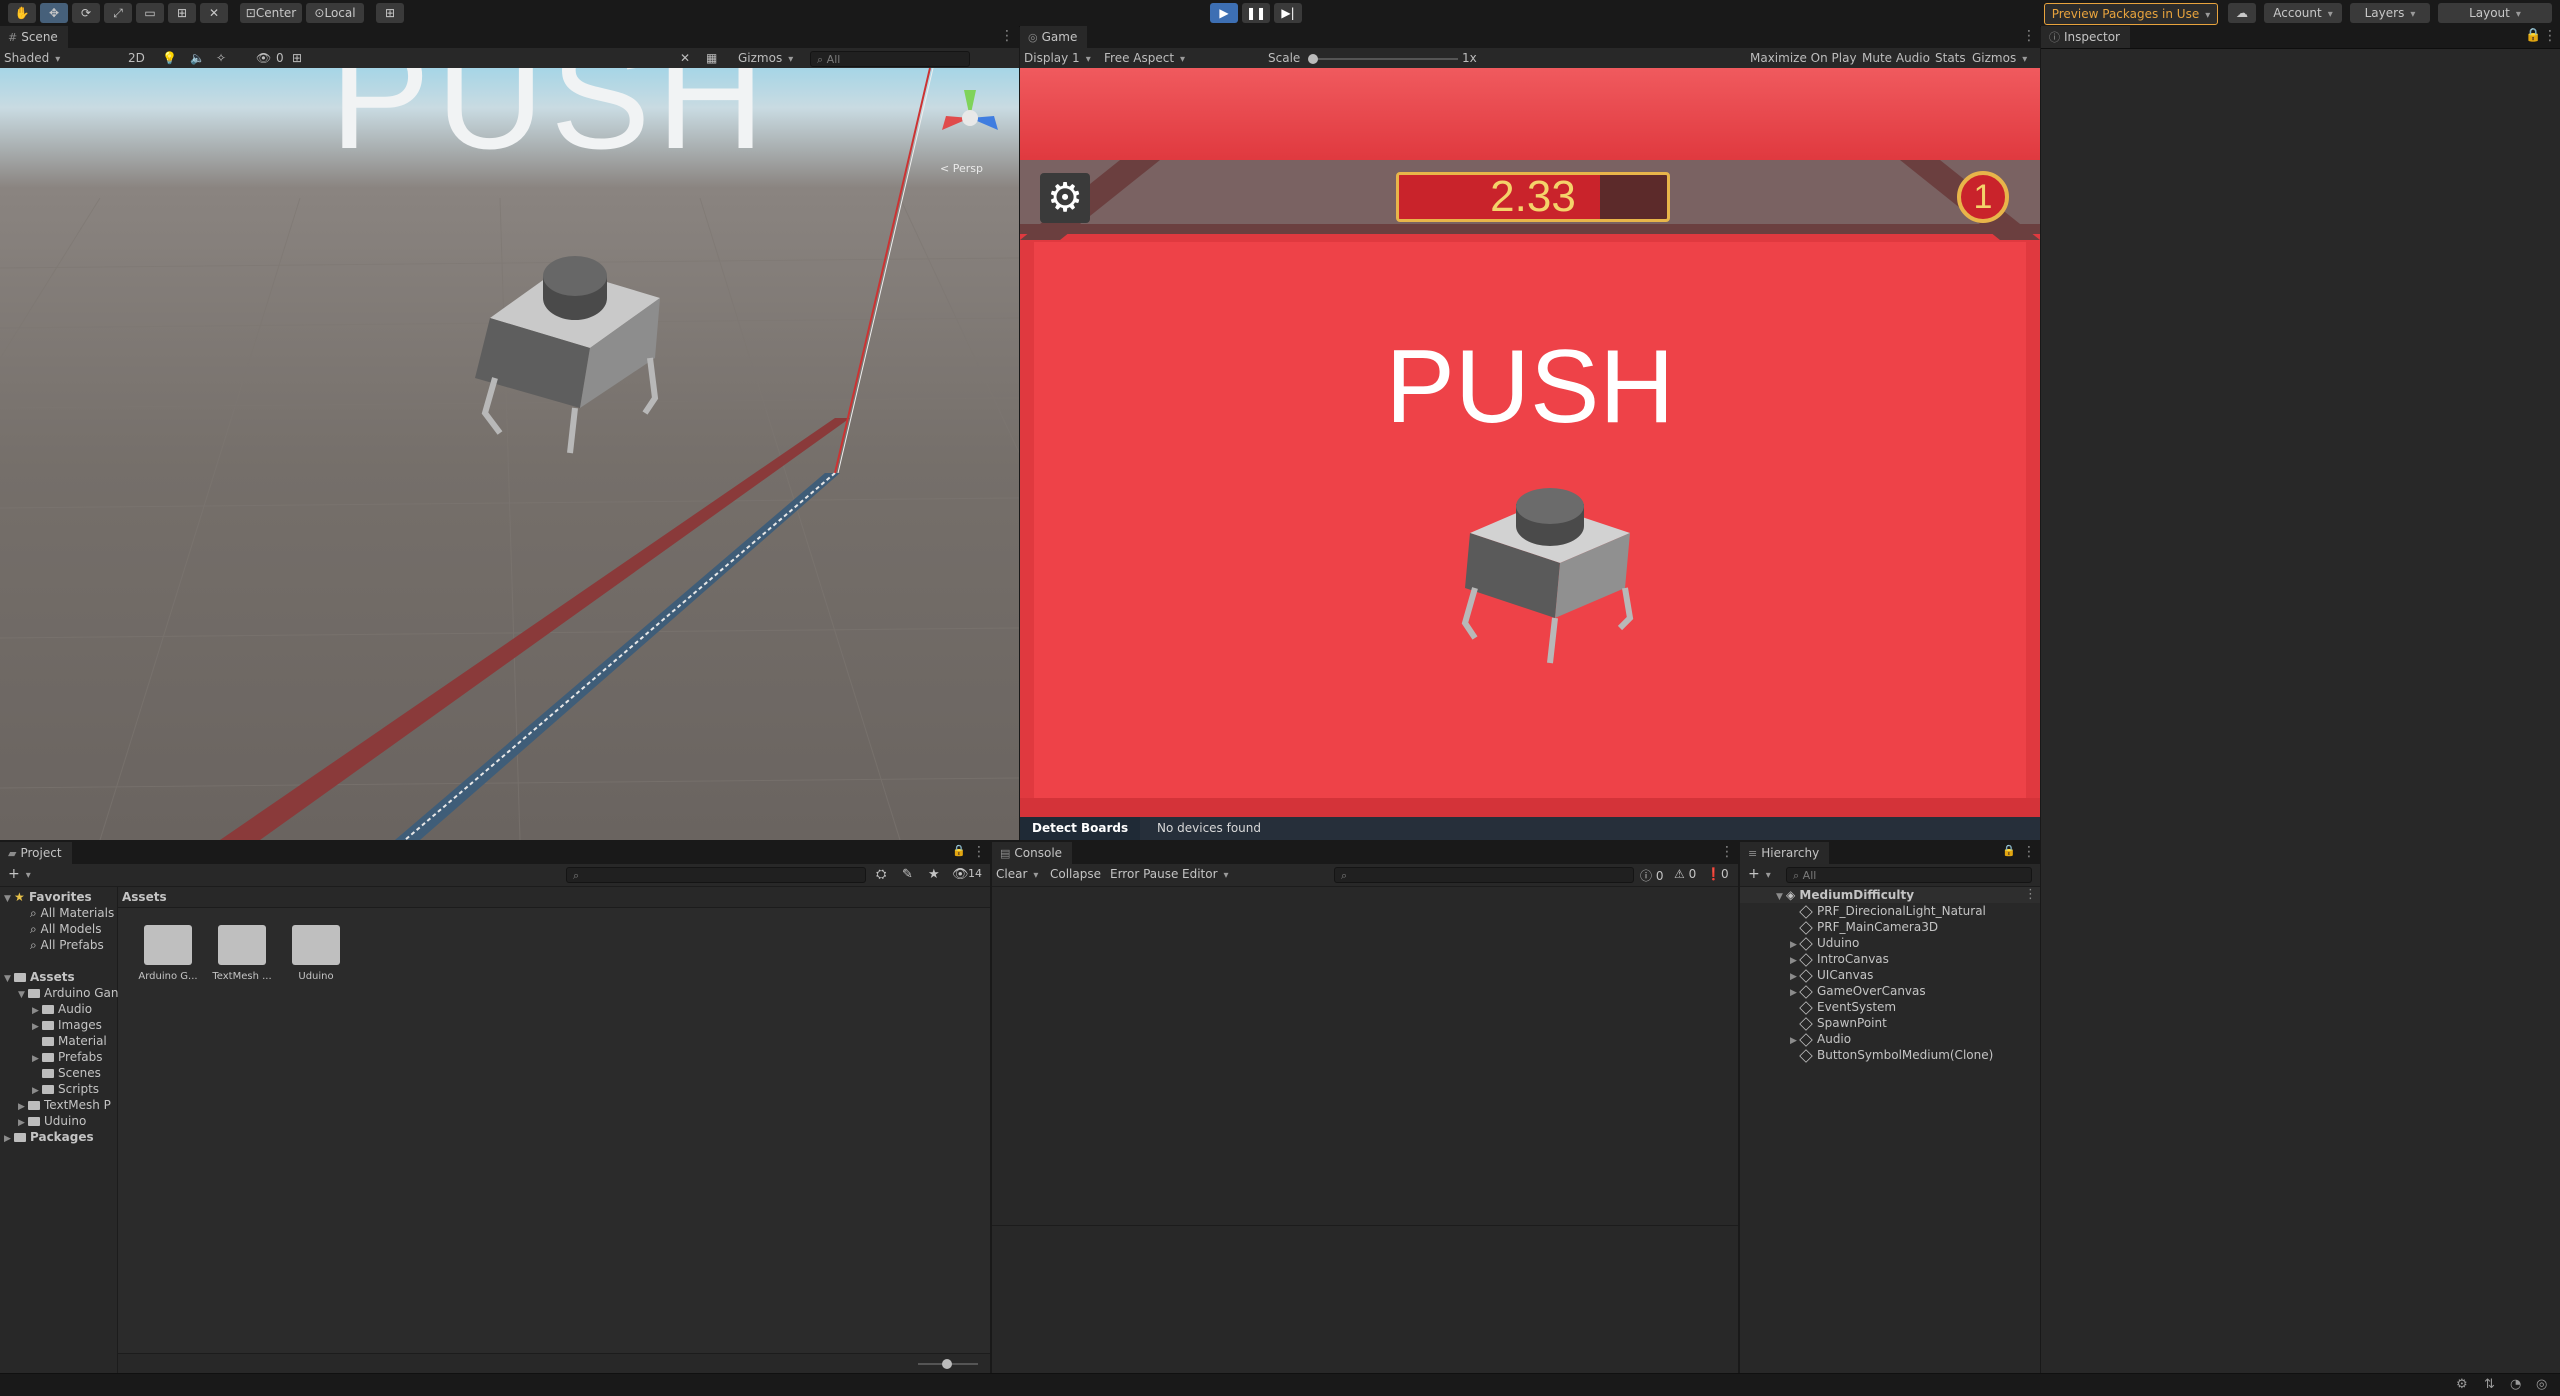 The width and height of the screenshot is (2560, 1396). Describe the element at coordinates (970, 118) in the screenshot. I see `orientation-gizmo` at that location.